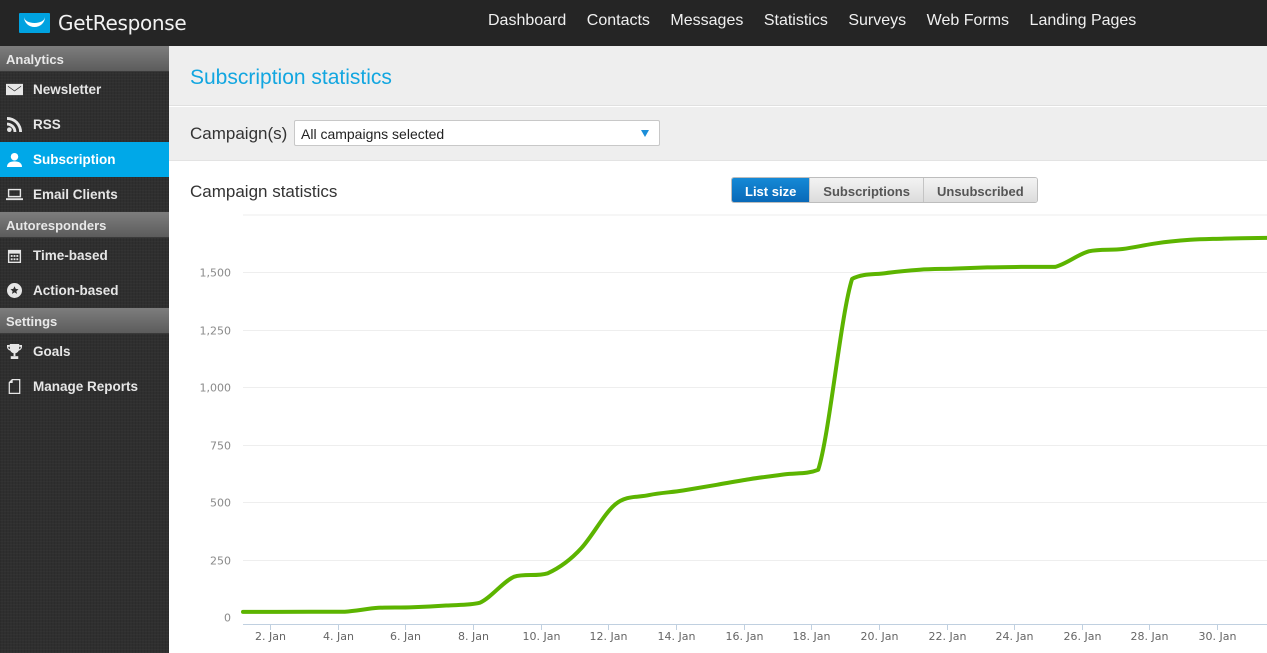 The height and width of the screenshot is (653, 1267). Describe the element at coordinates (84, 225) in the screenshot. I see `sidebar-section-autoresponders: Autoresponders` at that location.